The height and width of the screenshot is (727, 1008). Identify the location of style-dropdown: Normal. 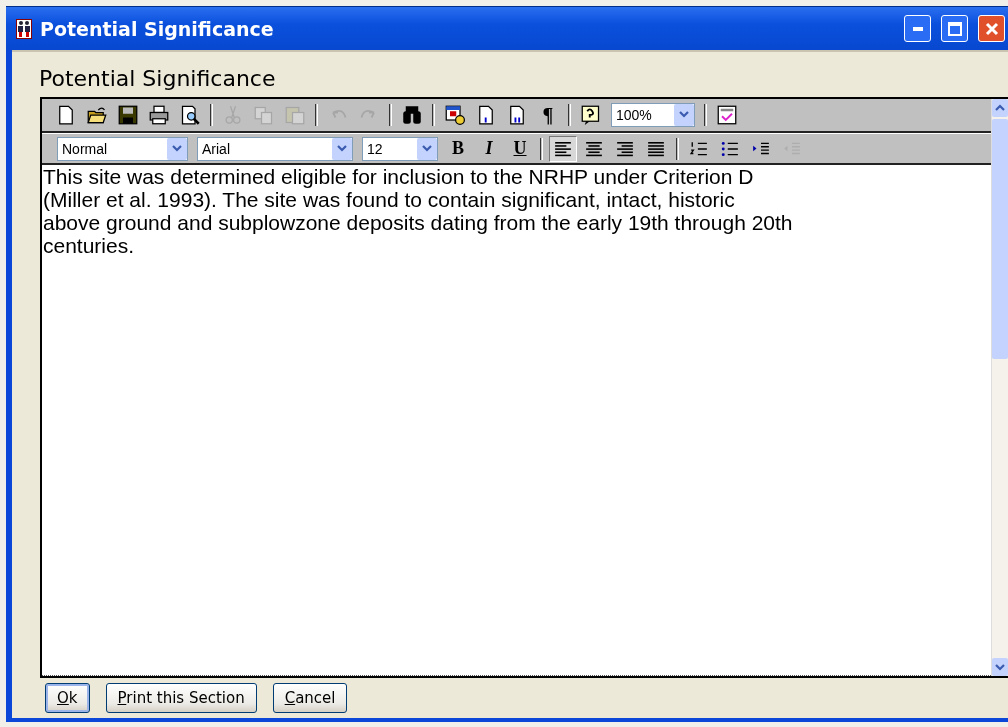
(122, 148).